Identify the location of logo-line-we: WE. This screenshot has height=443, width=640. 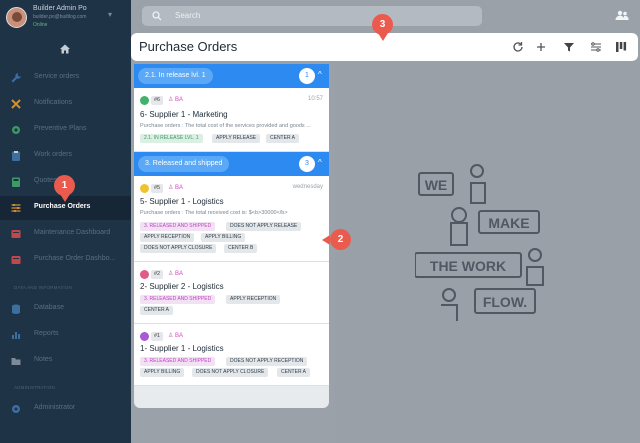
(436, 185).